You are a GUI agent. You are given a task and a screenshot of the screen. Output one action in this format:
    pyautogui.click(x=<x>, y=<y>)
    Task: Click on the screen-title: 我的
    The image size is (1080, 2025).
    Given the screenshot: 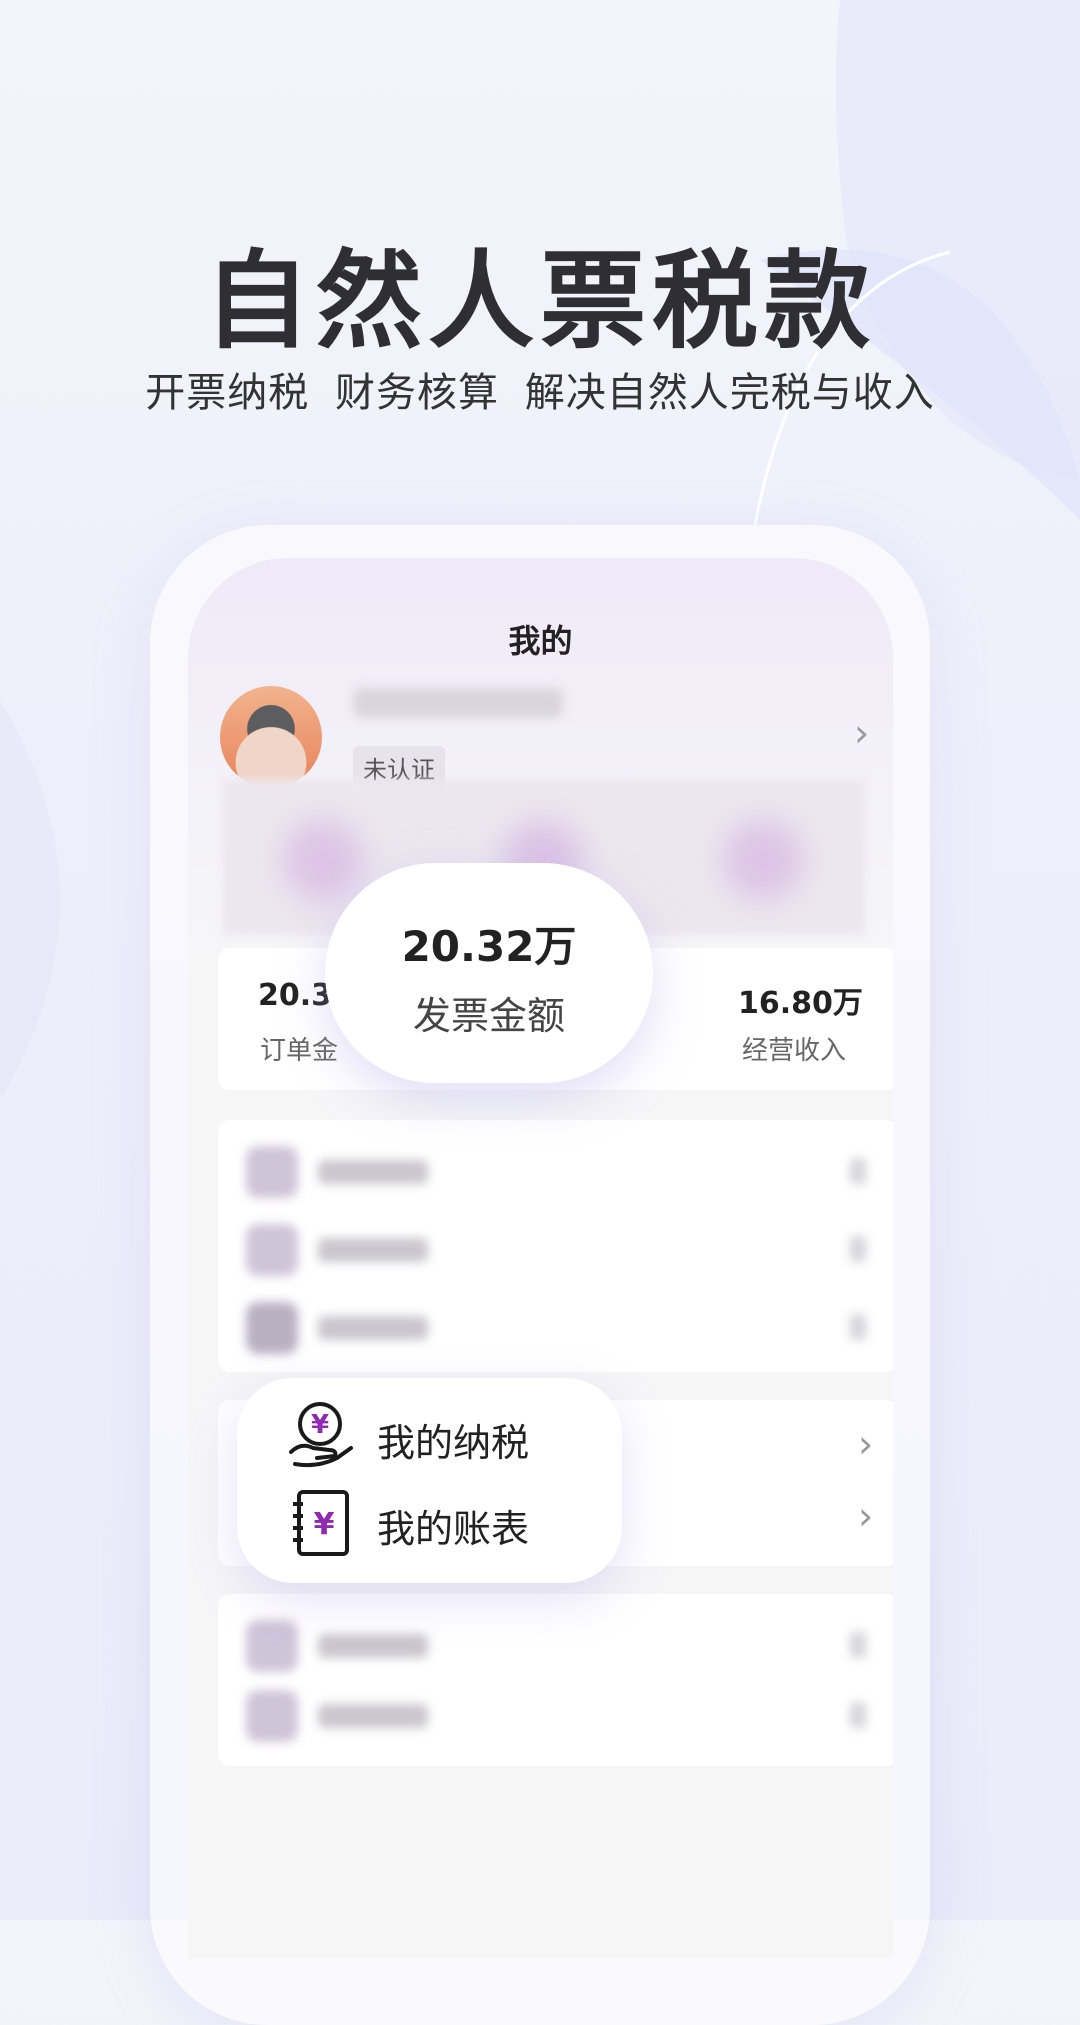 What is the action you would take?
    pyautogui.click(x=540, y=641)
    